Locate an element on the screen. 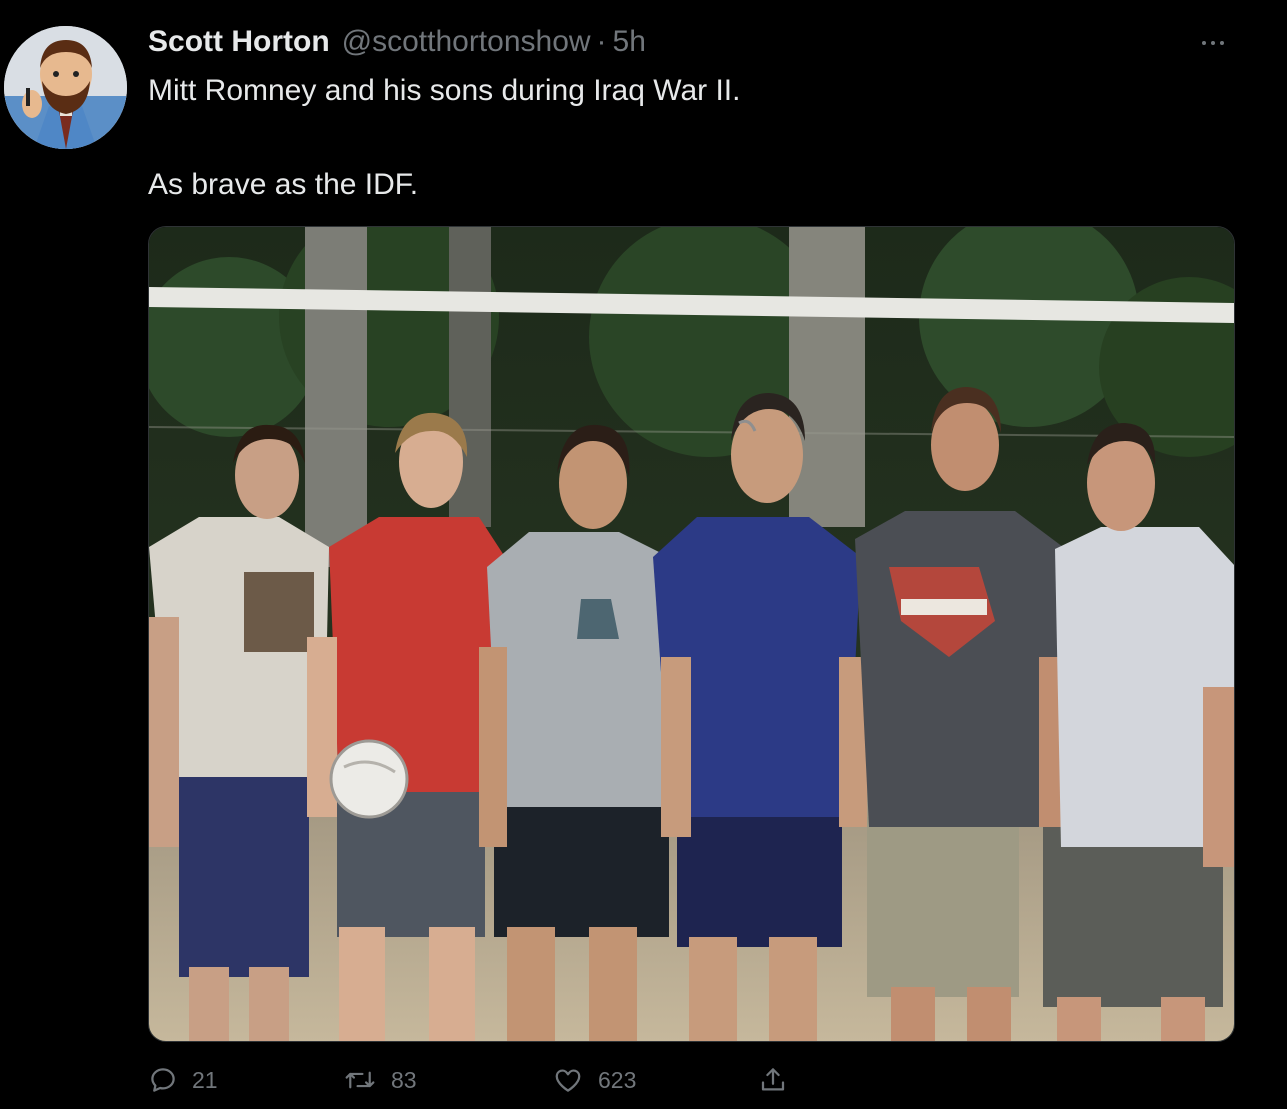 The height and width of the screenshot is (1109, 1287). retweet-count: 83 is located at coordinates (404, 1079).